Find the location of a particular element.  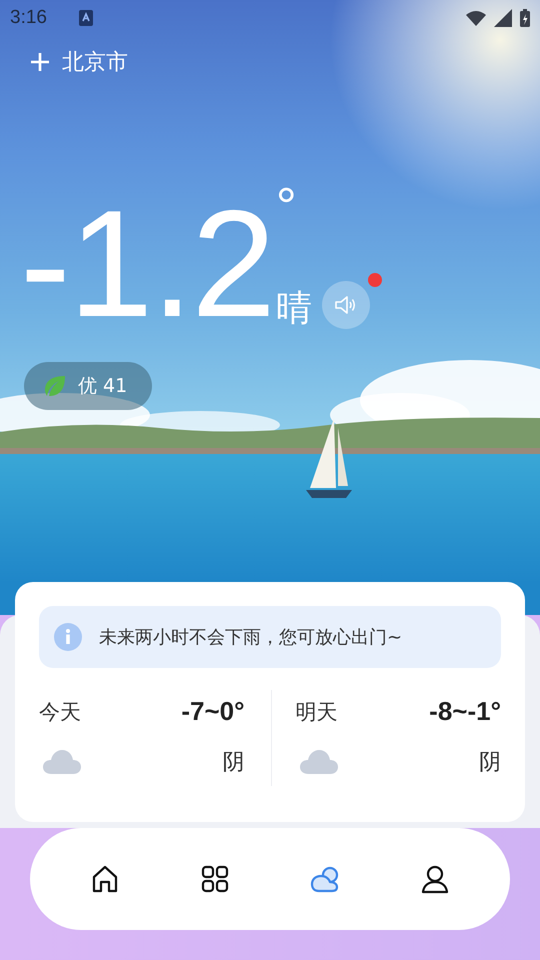

speaker-icon is located at coordinates (346, 305).